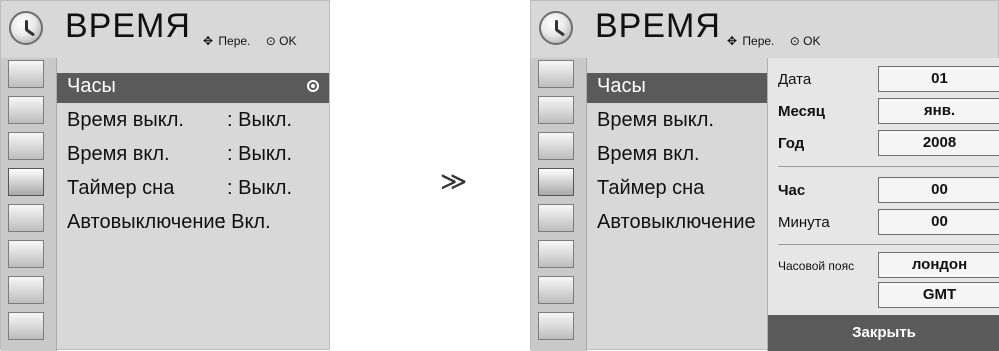 The width and height of the screenshot is (999, 351). I want to click on menu-item-sleep-timer: Таймер сна : Выкл., so click(193, 190).